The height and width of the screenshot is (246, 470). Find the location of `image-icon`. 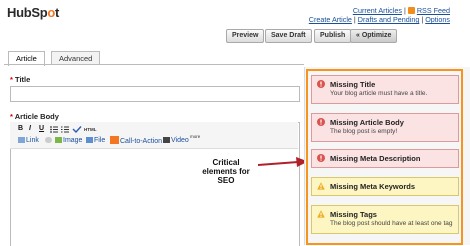

image-icon is located at coordinates (58, 140).